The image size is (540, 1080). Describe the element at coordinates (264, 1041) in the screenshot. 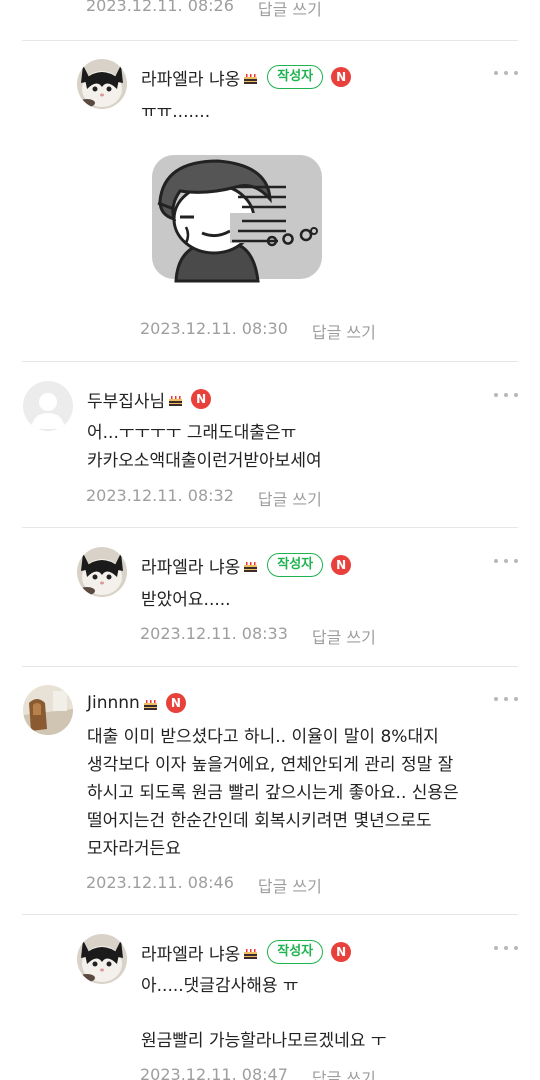

I see `comment-text: 원금빨리 가능할라나모르겠네요 ㅜ` at that location.